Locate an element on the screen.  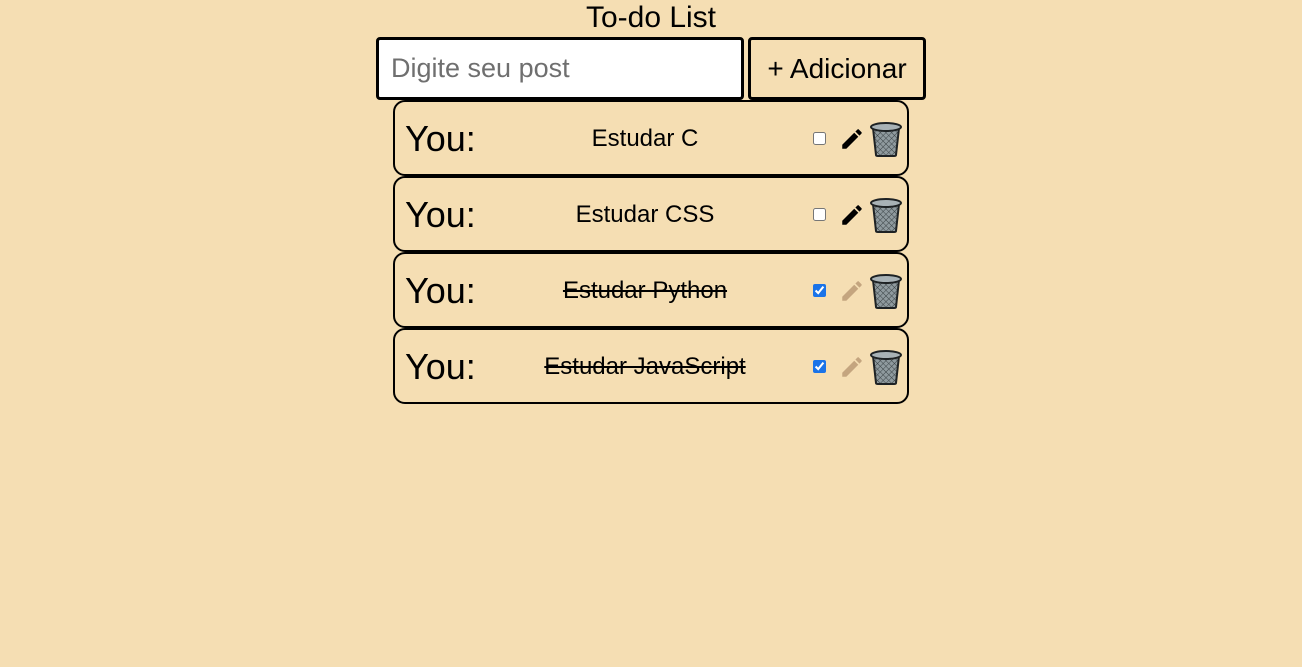
todo-item: You: Estudar C is located at coordinates (651, 138).